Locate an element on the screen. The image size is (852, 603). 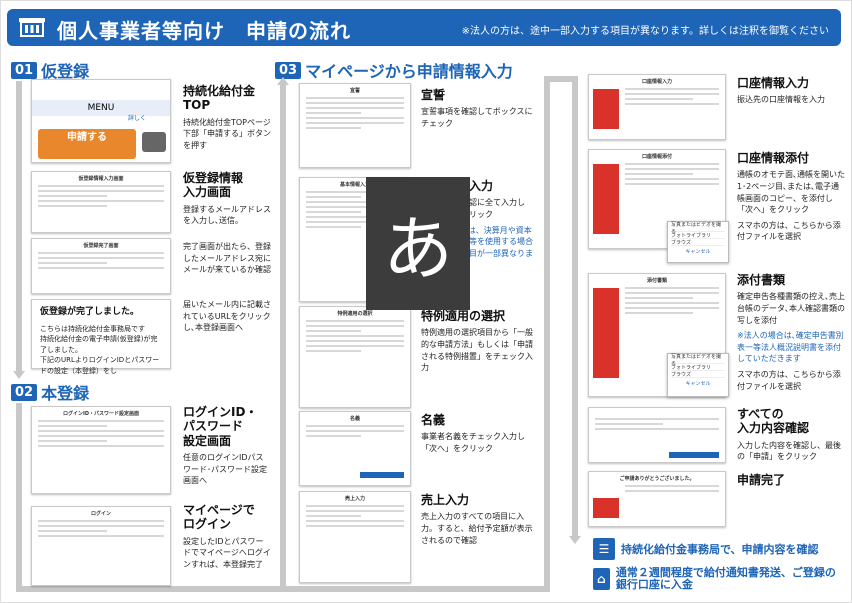
step-complete: 申請完了 is located at coordinates (791, 480).